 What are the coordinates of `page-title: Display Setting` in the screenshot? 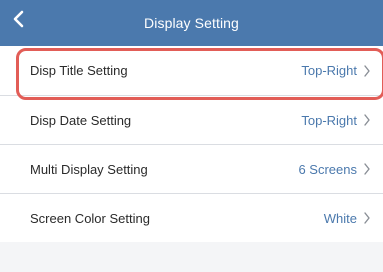 It's located at (191, 23).